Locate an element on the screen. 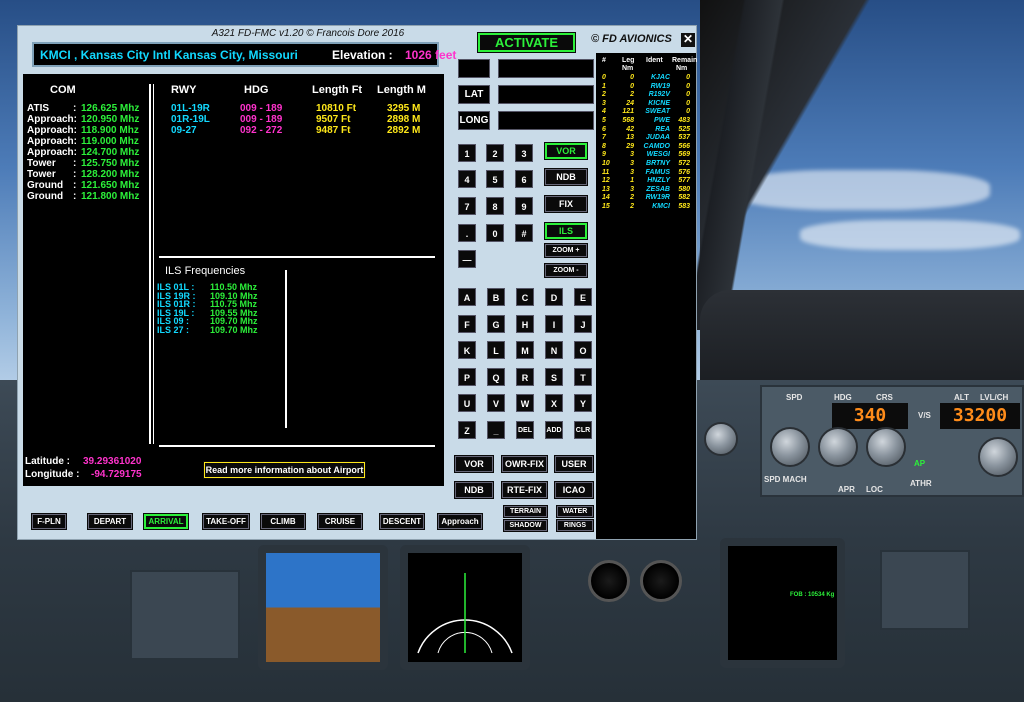 This screenshot has height=702, width=1024. fix-mode-button: FIX is located at coordinates (566, 204).